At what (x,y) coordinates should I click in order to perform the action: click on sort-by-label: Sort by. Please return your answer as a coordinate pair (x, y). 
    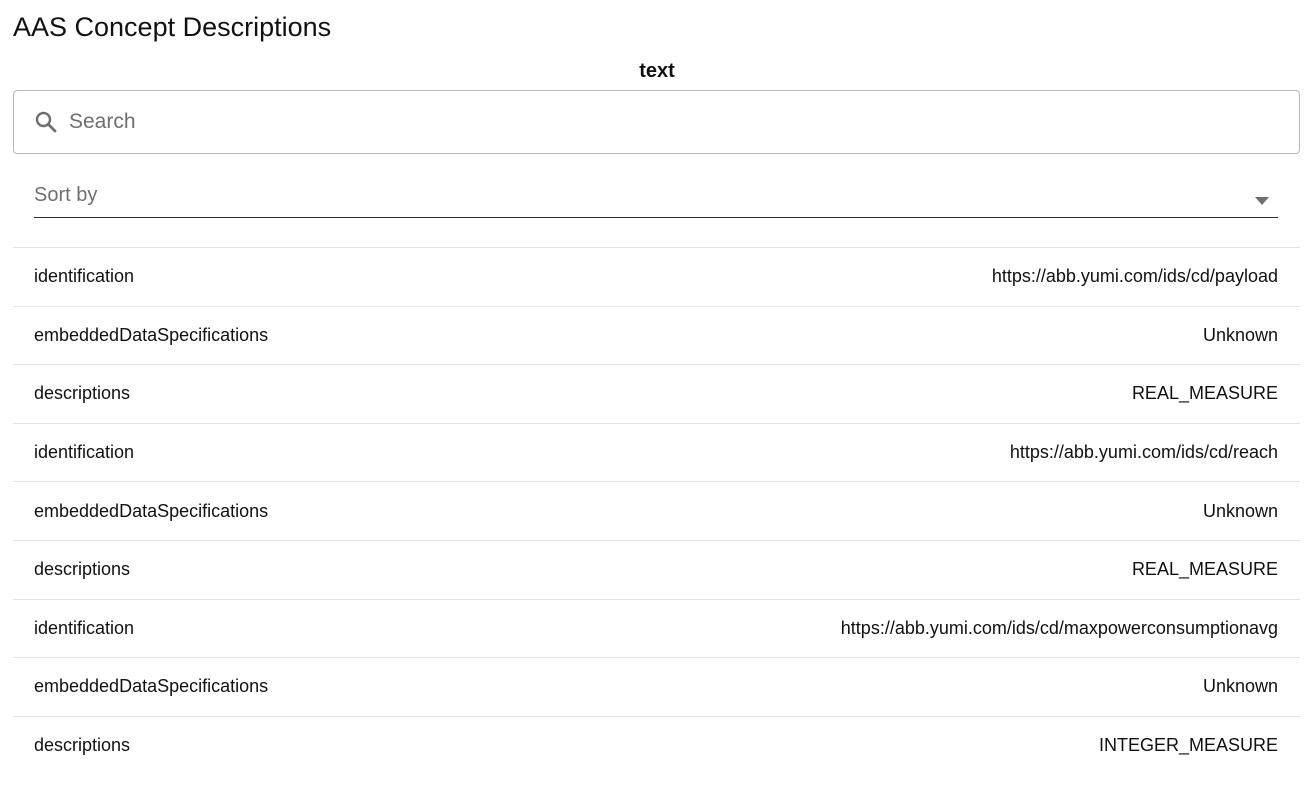
    Looking at the image, I should click on (66, 194).